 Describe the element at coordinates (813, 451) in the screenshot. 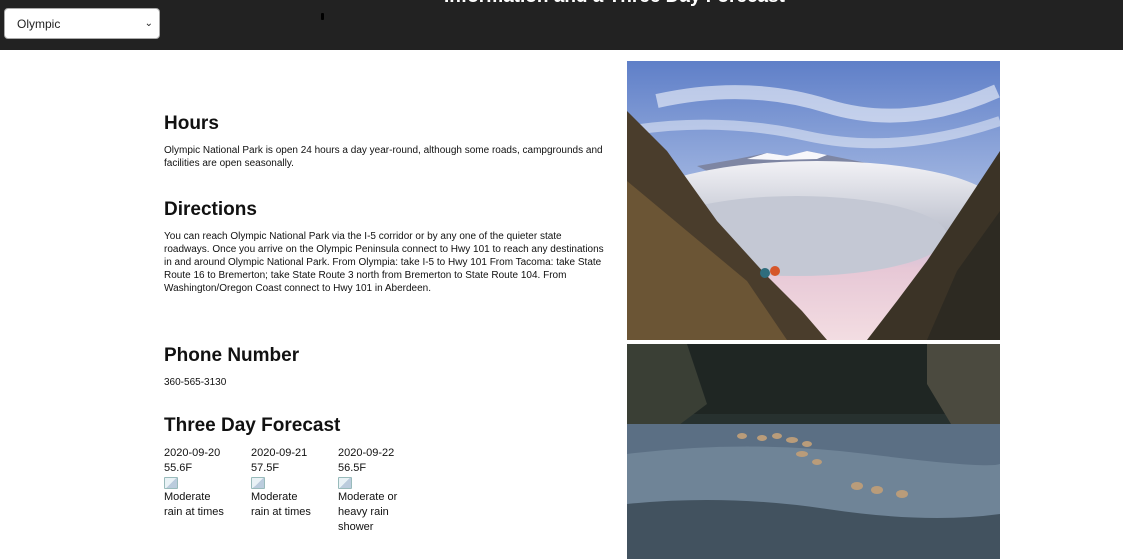

I see `park-photo-elk` at that location.